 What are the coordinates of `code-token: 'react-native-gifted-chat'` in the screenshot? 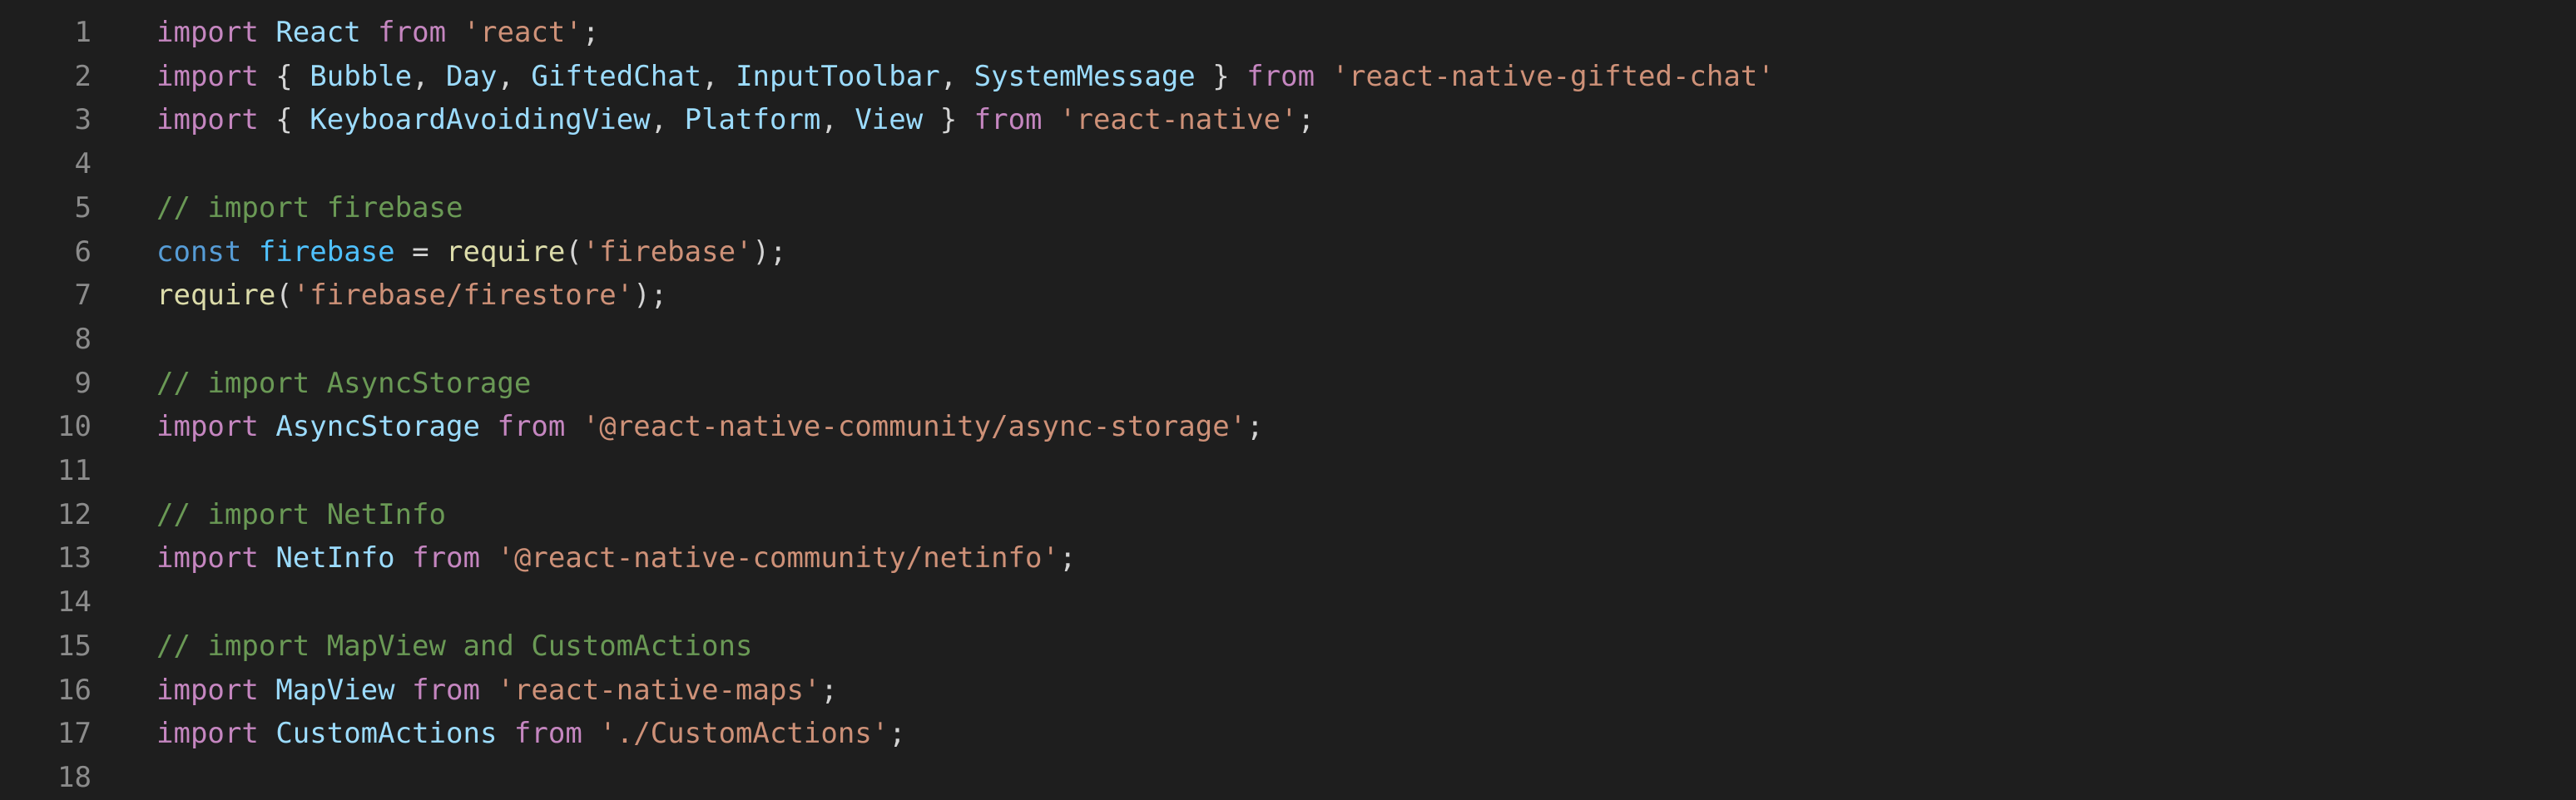 It's located at (1553, 76).